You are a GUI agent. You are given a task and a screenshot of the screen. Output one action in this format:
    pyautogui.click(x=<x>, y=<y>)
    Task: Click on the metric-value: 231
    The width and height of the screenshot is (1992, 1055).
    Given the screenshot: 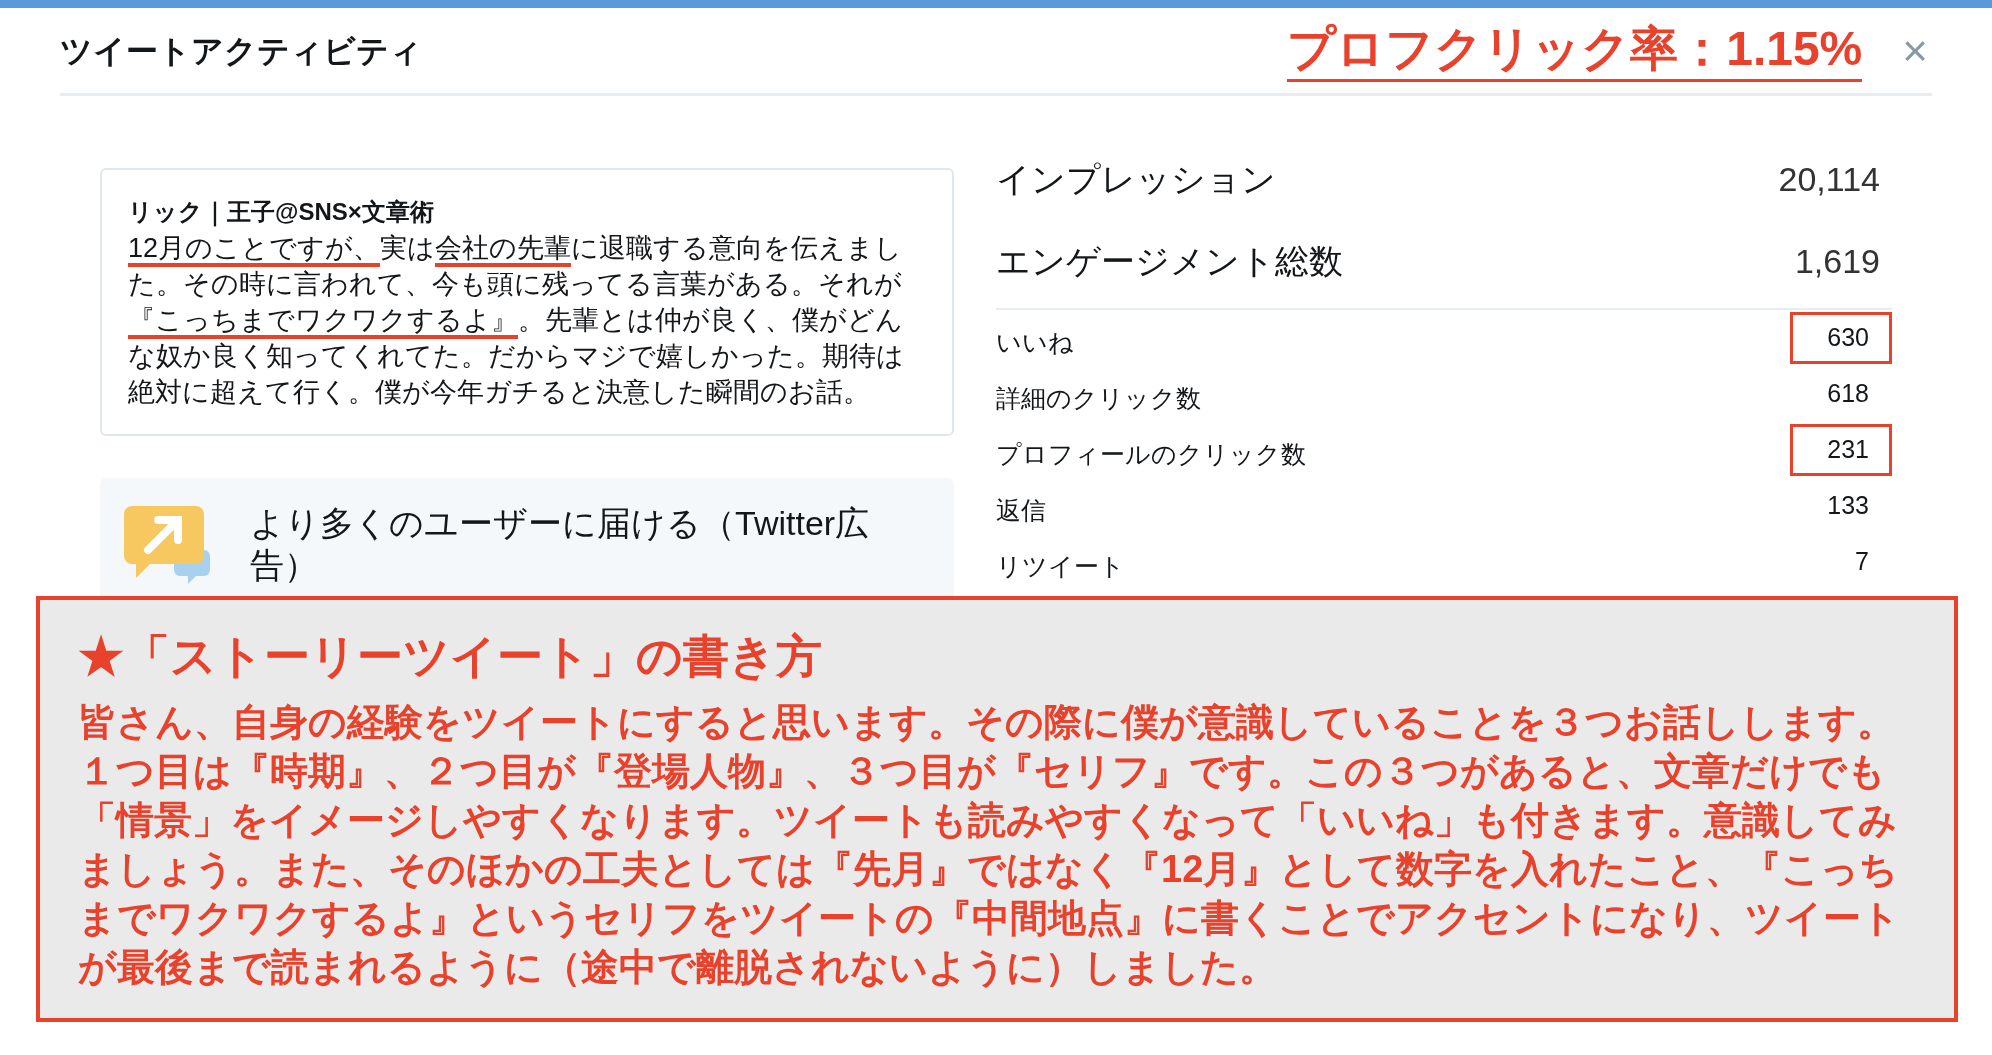 What is the action you would take?
    pyautogui.click(x=1841, y=450)
    